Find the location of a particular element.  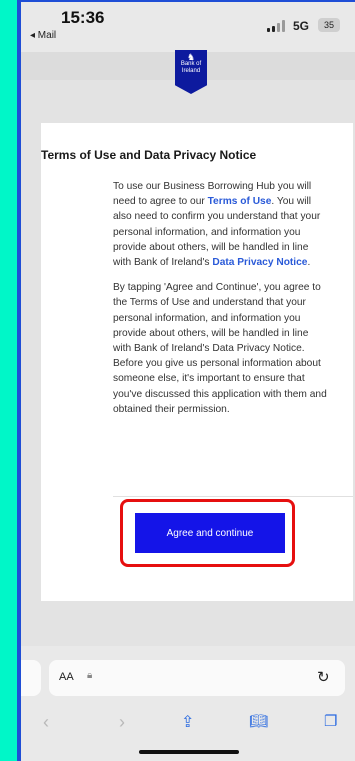

logo-text: Bank of Ireland is located at coordinates (191, 67).